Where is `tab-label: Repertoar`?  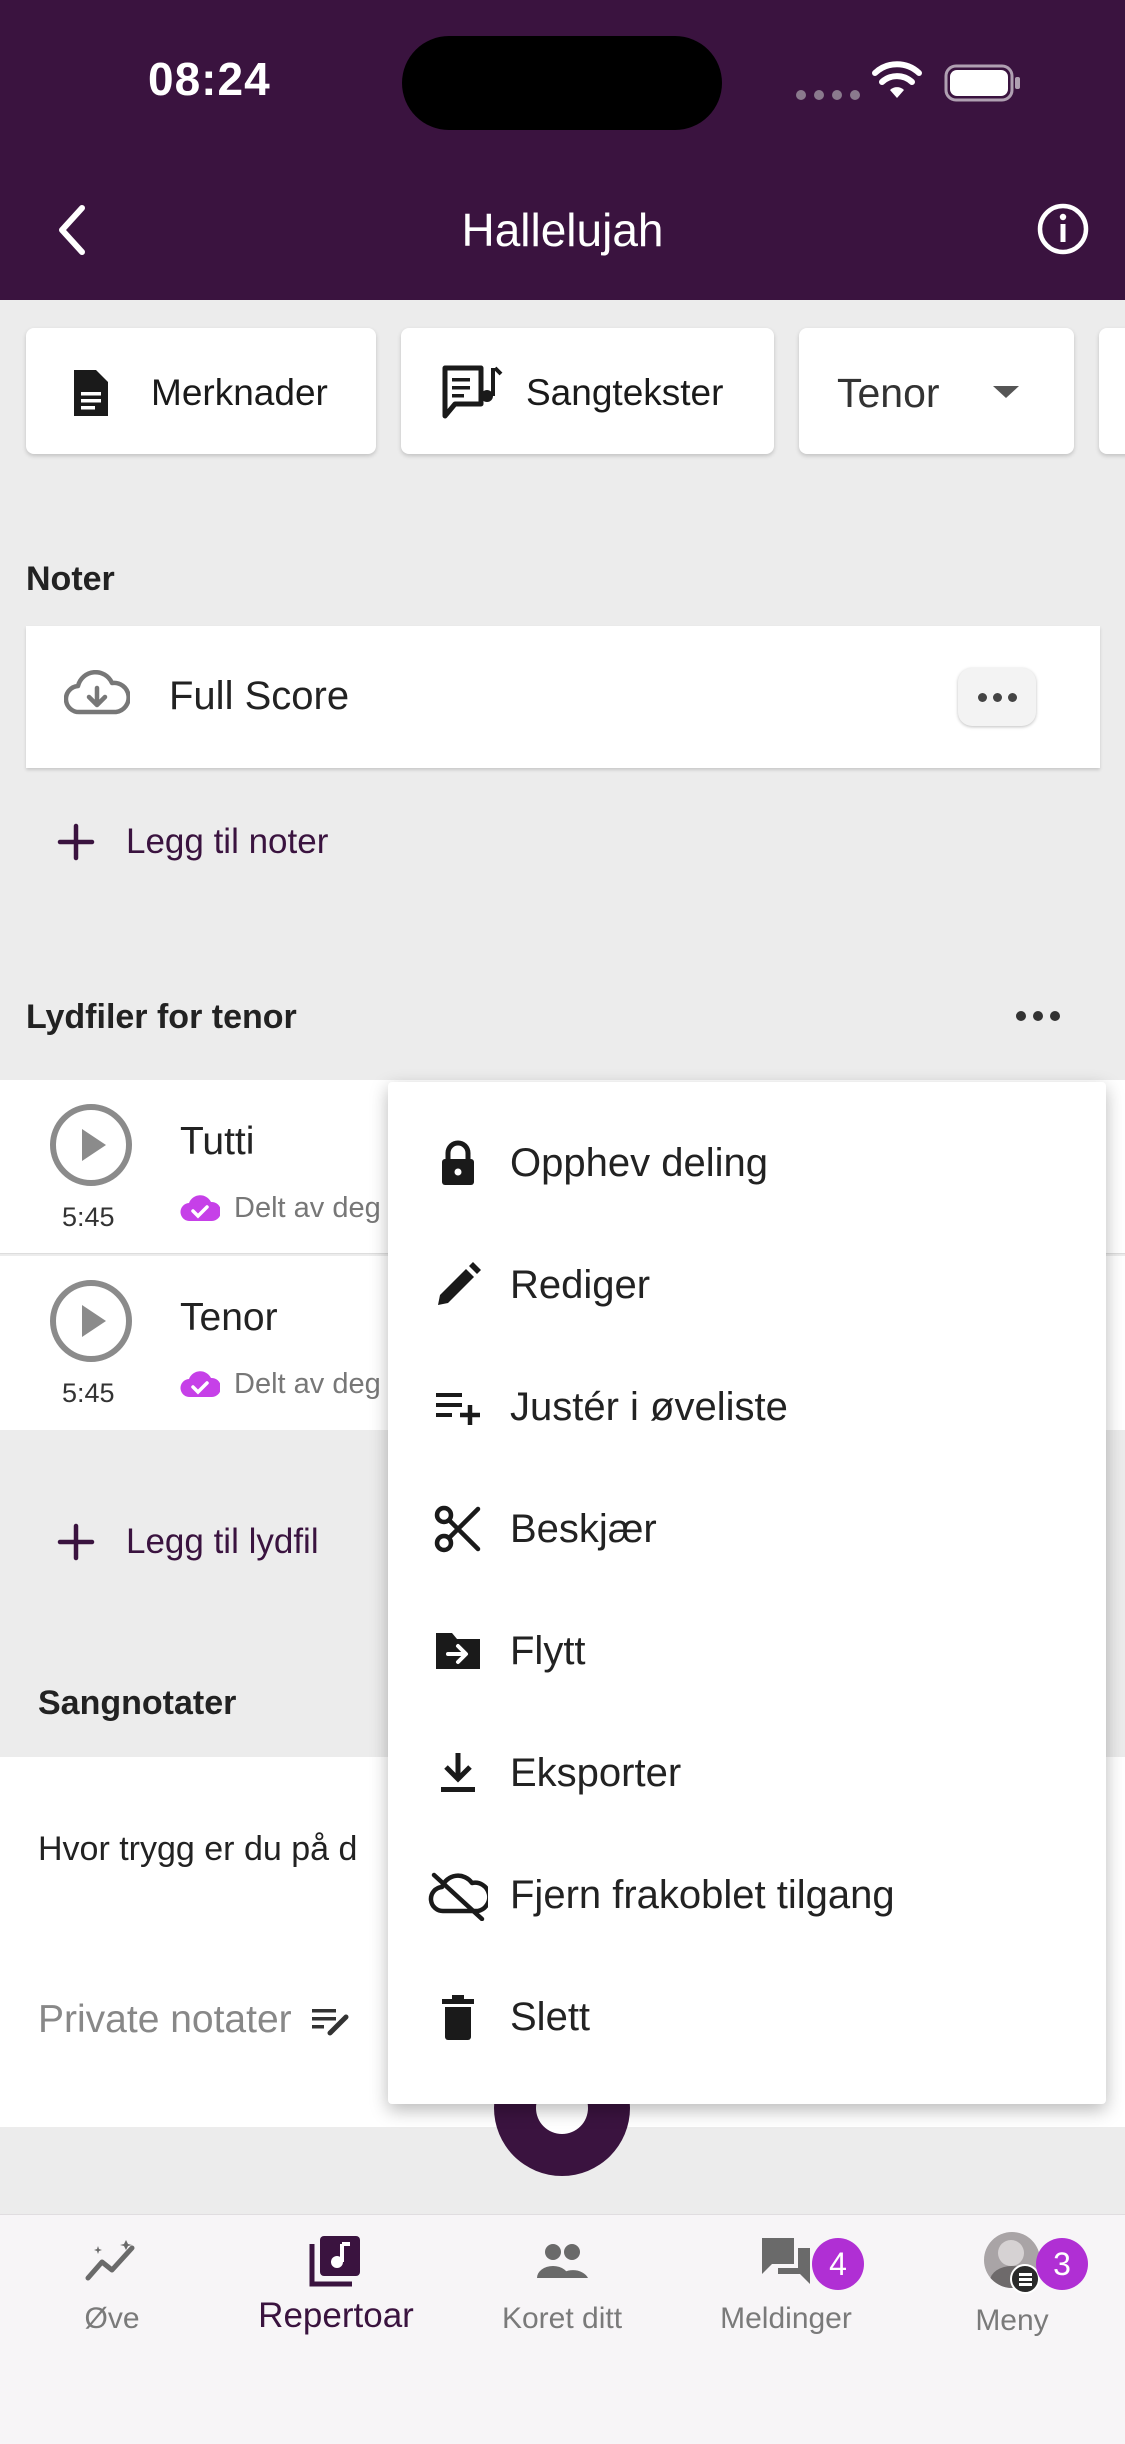
tab-label: Repertoar is located at coordinates (336, 2315).